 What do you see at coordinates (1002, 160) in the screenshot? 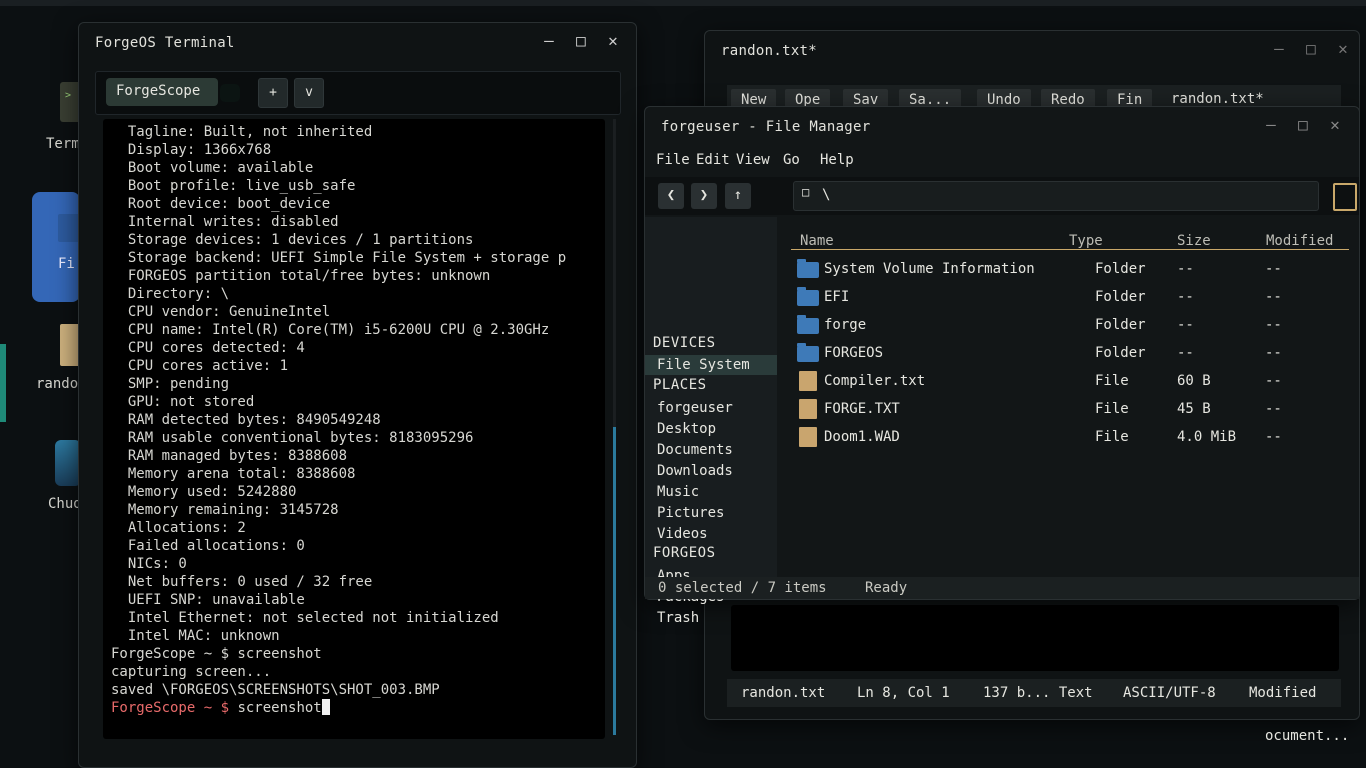
I see `menu-bar: File Edit View Go Help` at bounding box center [1002, 160].